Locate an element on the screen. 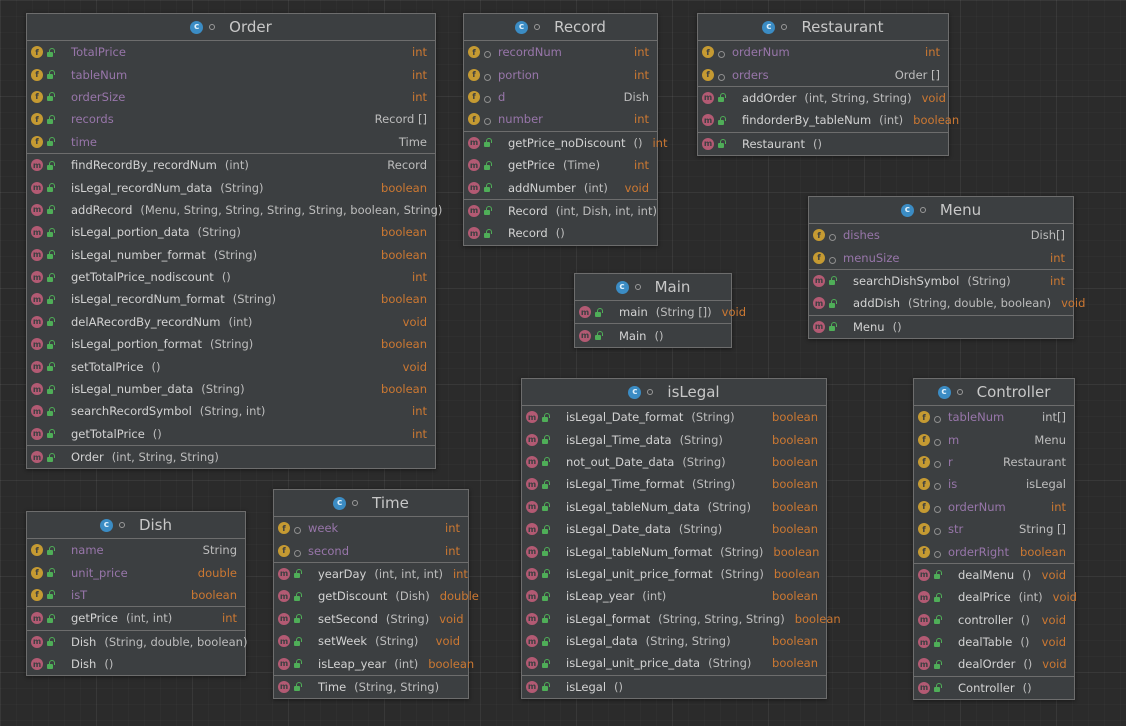 This screenshot has height=726, width=1126. field-row-d: f d Dish is located at coordinates (560, 97).